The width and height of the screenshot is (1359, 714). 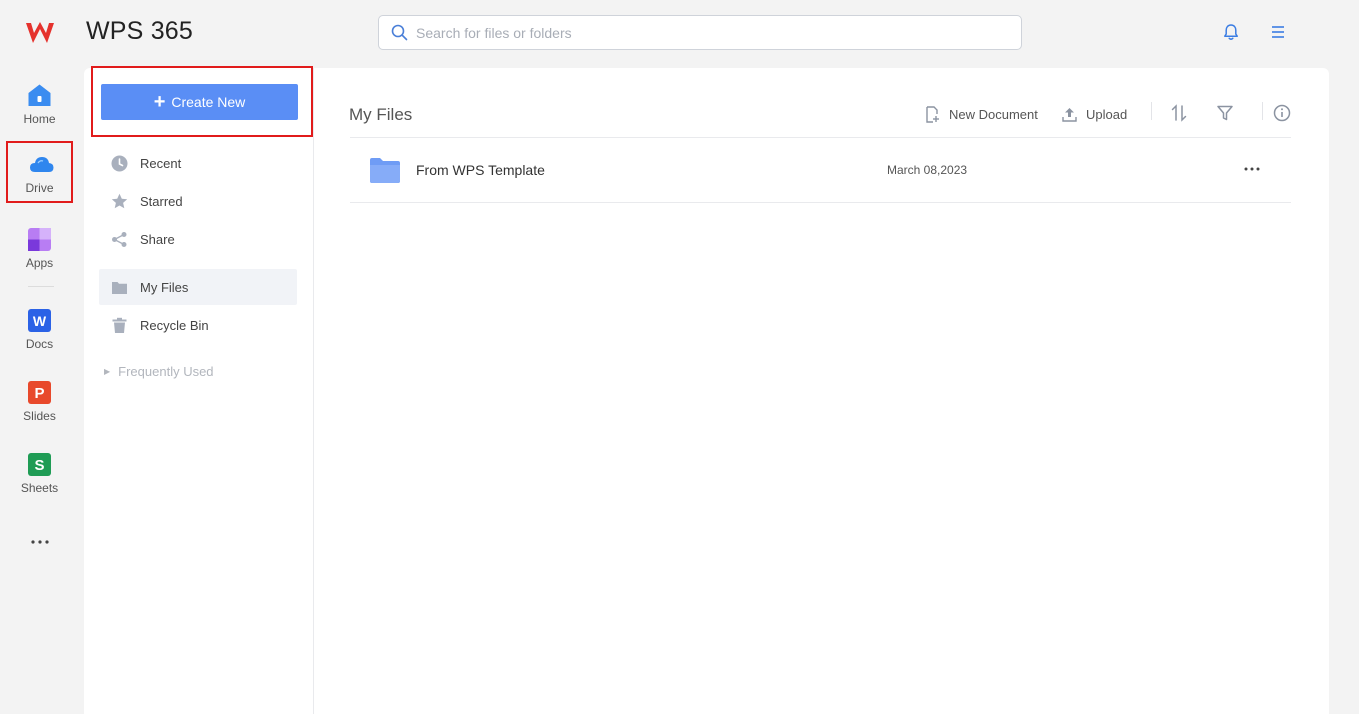 I want to click on rail-label: Apps, so click(x=39, y=263).